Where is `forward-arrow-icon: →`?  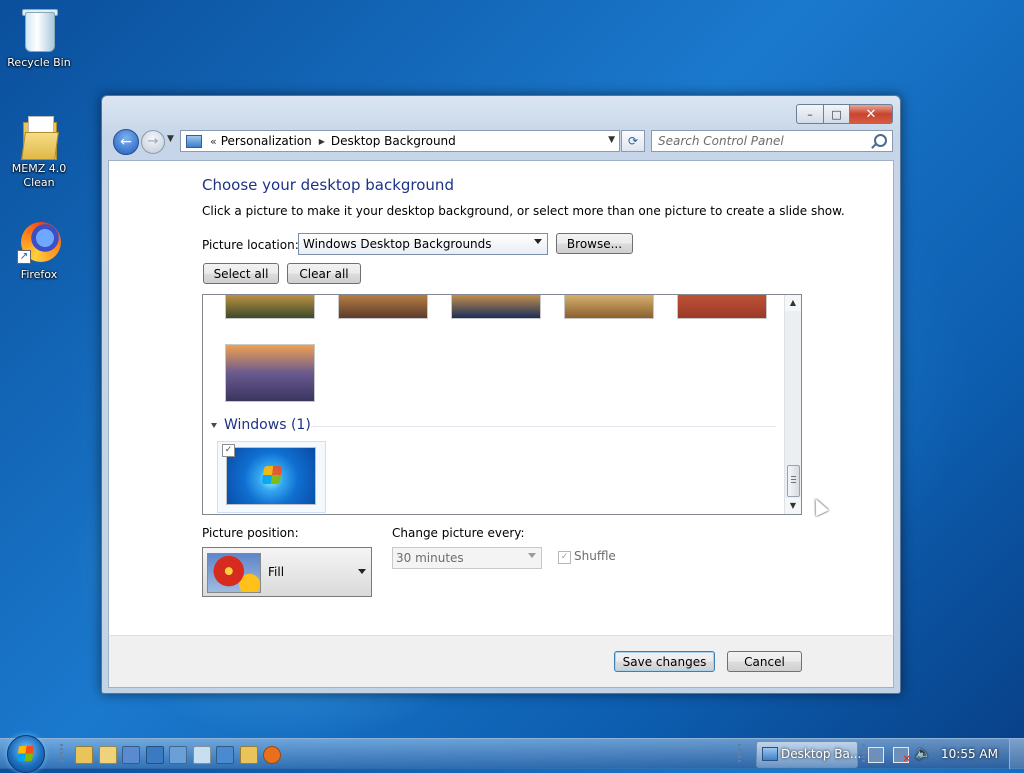 forward-arrow-icon: → is located at coordinates (153, 141).